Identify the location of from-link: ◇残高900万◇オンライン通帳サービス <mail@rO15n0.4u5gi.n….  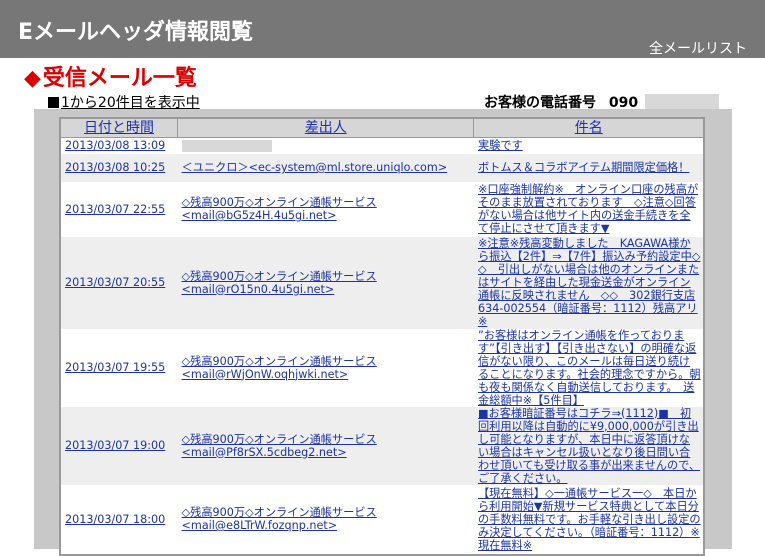
(279, 283).